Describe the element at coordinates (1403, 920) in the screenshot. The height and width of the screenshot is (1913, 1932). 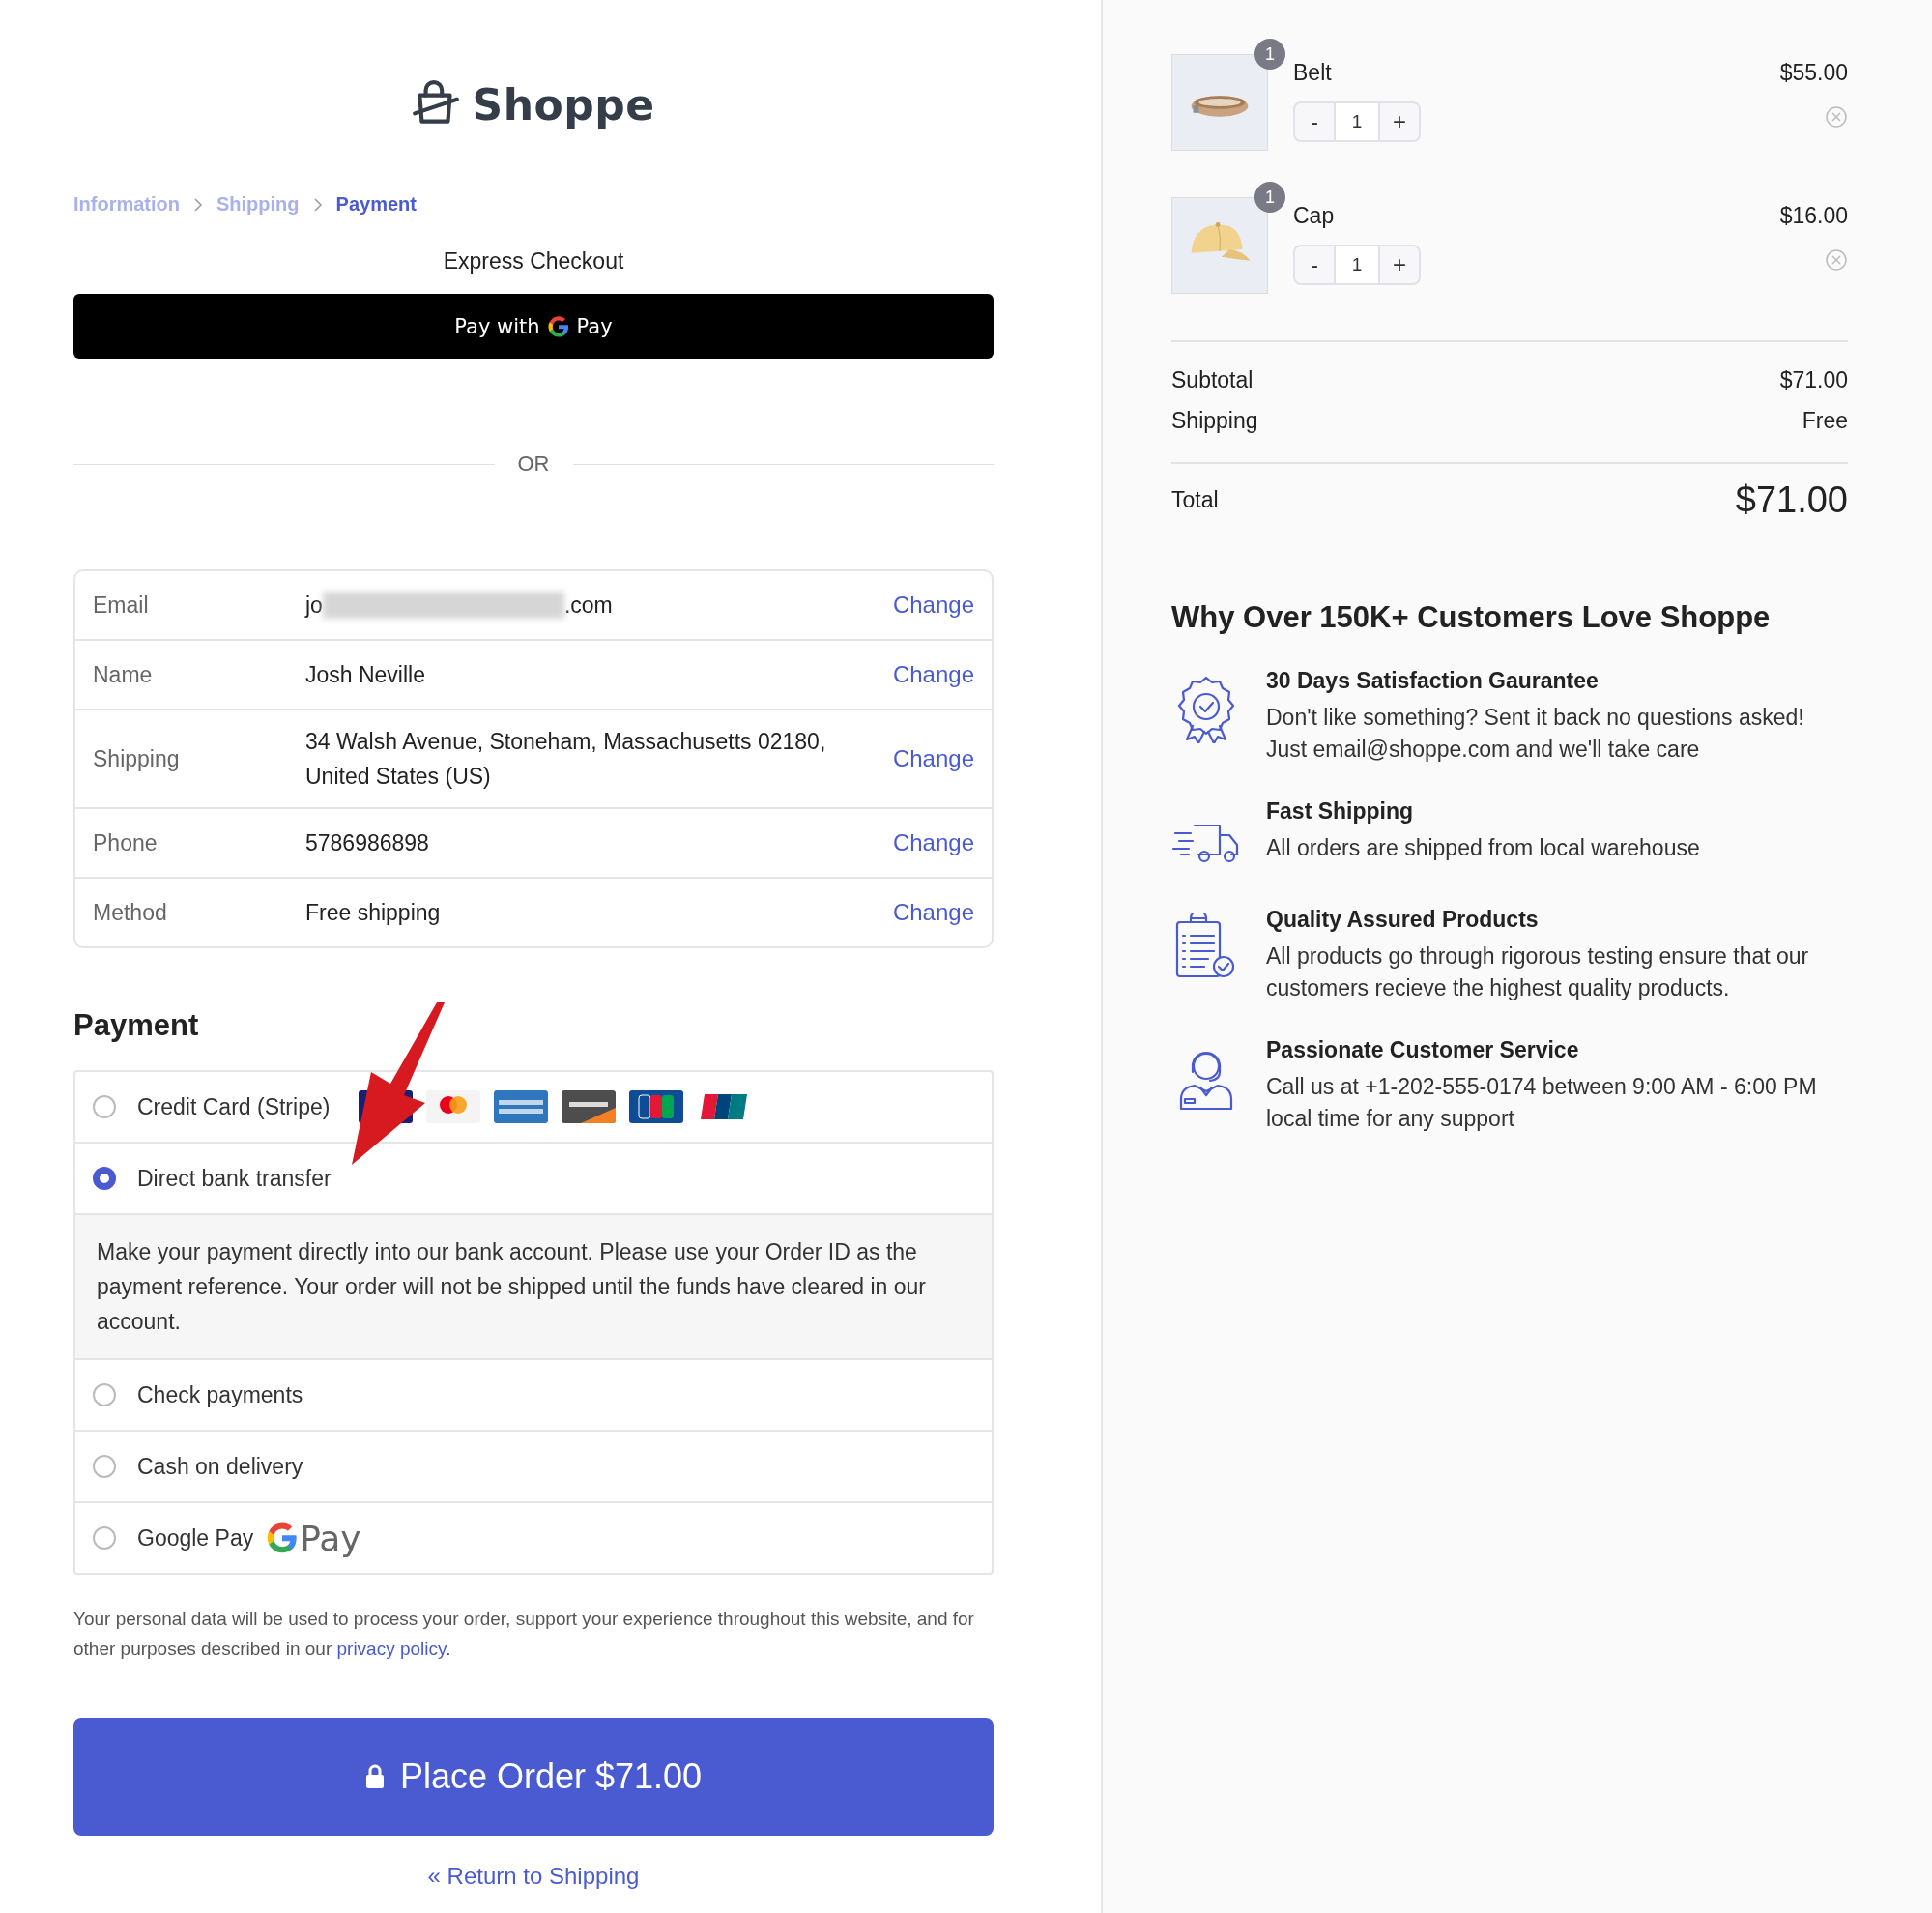
I see `feature-title: Quality Assured Products` at that location.